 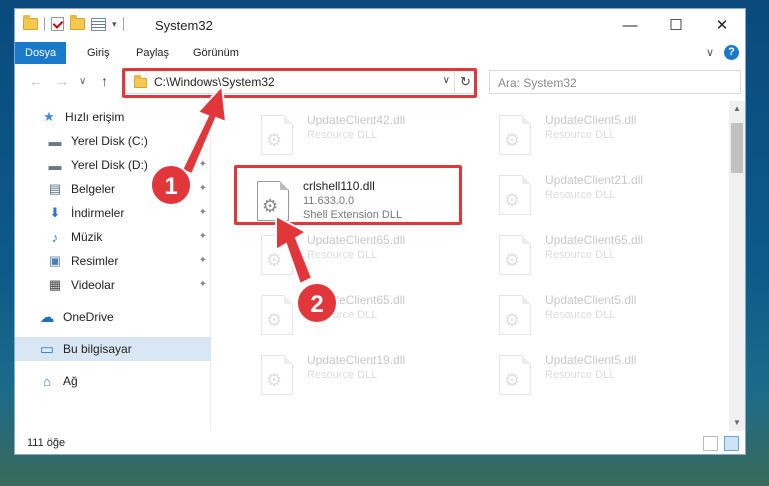 I want to click on minimize-button: —, so click(x=630, y=25).